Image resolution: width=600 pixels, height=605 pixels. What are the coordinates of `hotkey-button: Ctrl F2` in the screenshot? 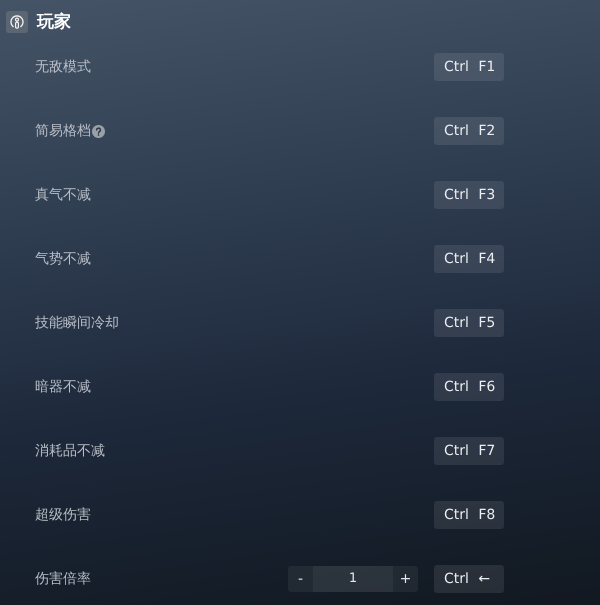 It's located at (469, 131).